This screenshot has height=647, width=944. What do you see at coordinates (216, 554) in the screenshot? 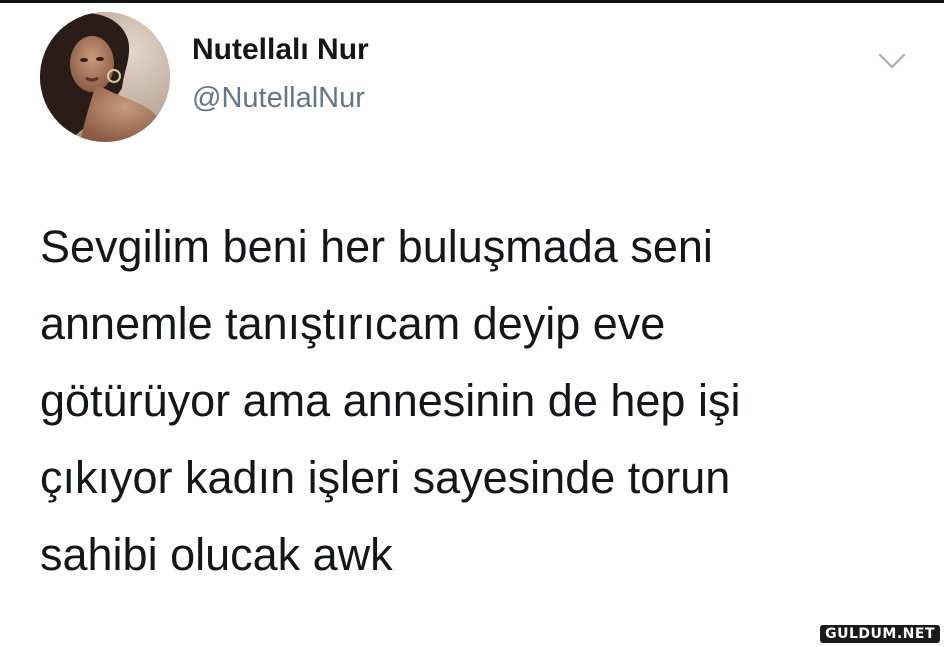
I see `tweet-text-line: sahibi olucak awk` at bounding box center [216, 554].